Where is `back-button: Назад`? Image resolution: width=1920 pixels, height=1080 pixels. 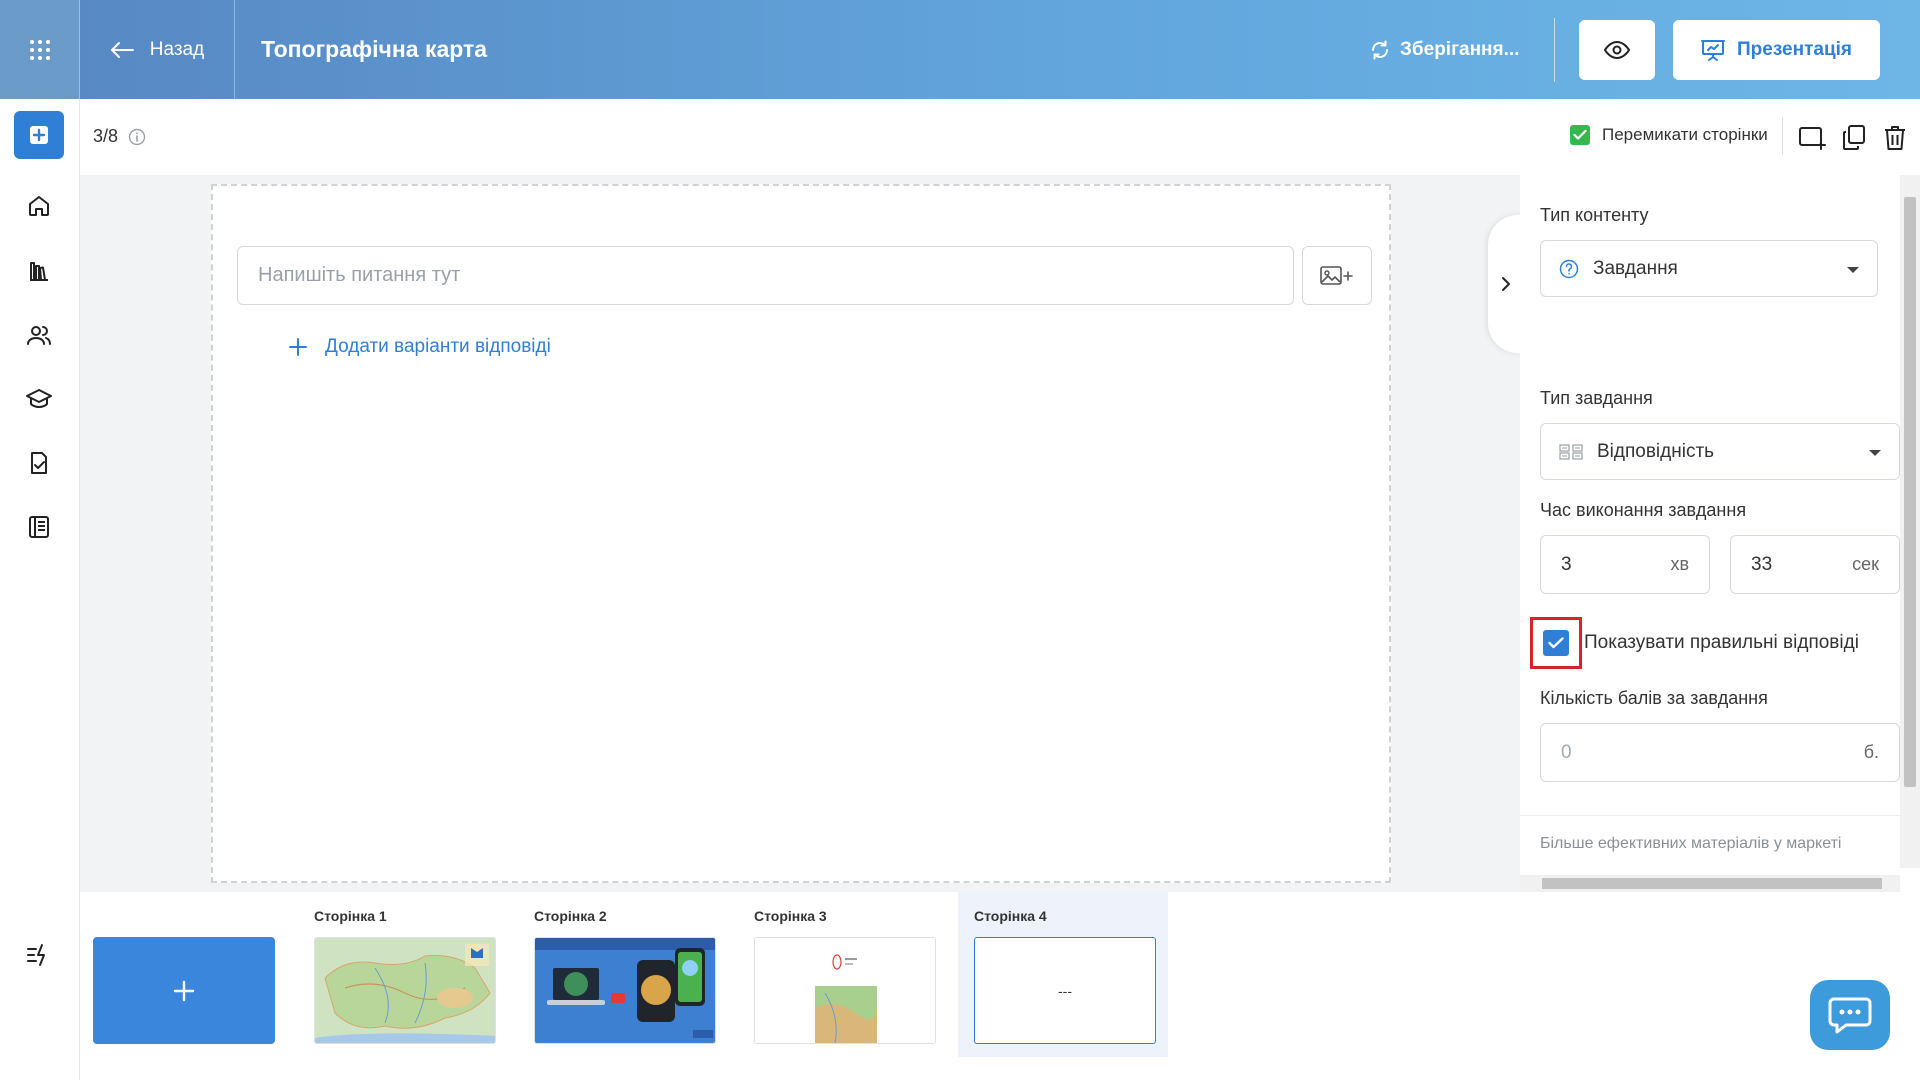 back-button: Назад is located at coordinates (157, 49).